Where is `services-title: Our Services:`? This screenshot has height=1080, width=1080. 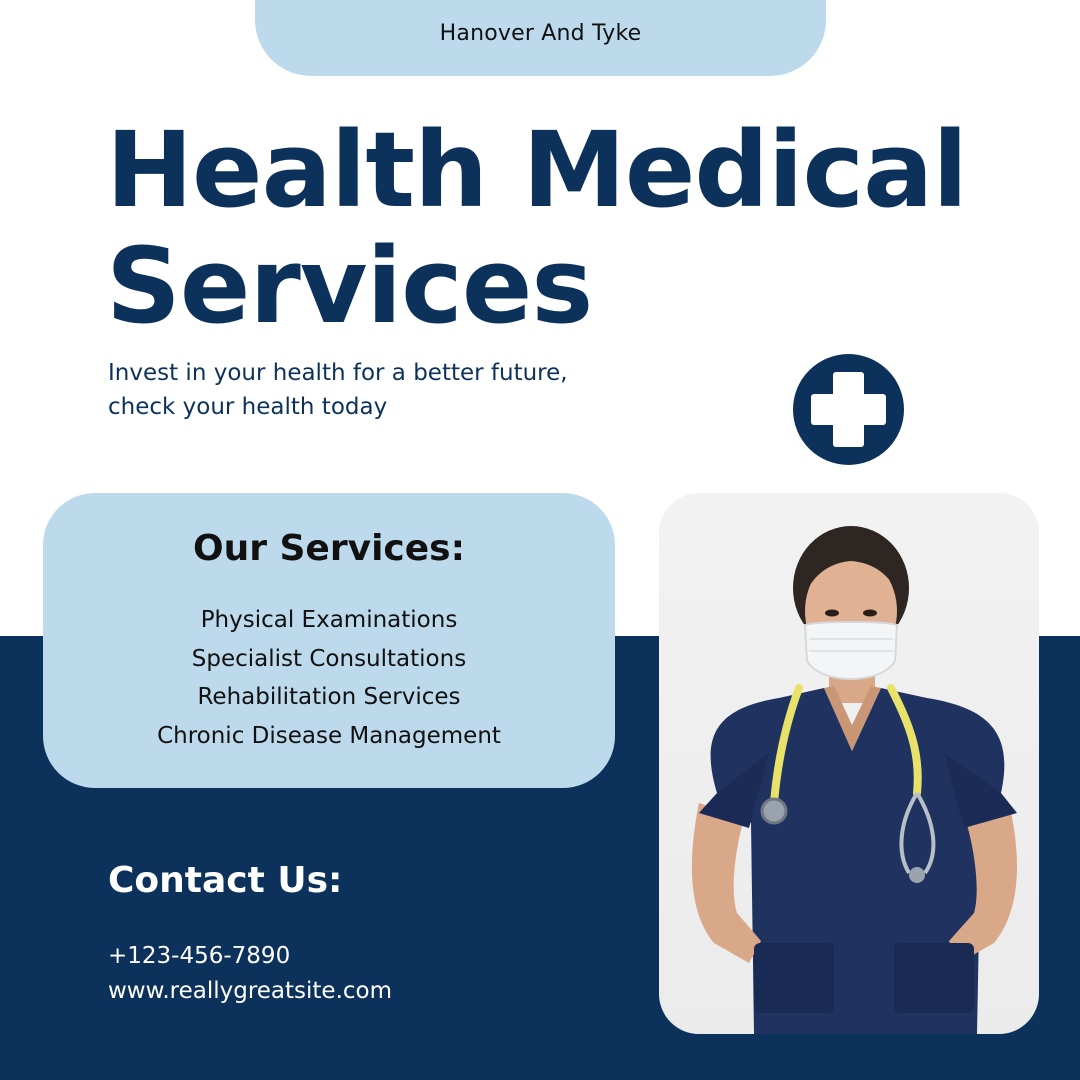 services-title: Our Services: is located at coordinates (328, 548).